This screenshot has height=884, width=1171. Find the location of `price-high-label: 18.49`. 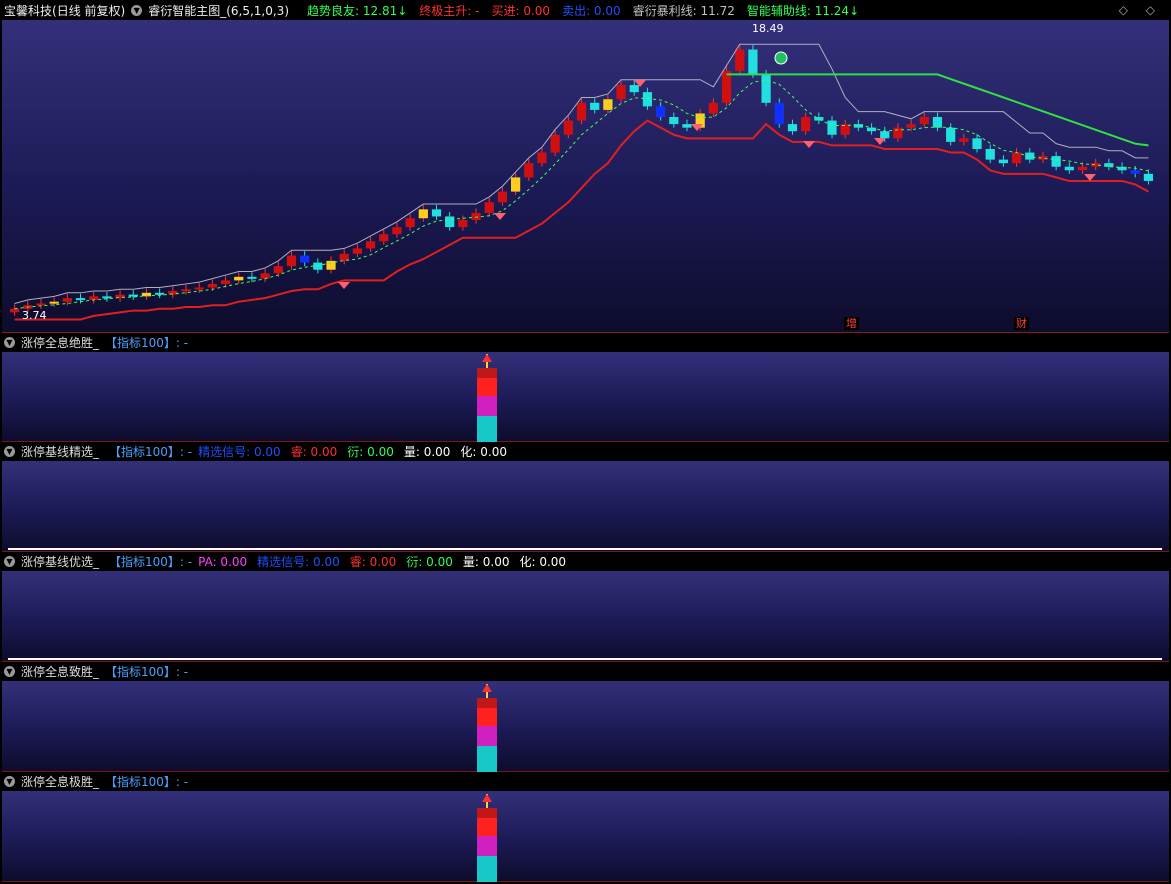

price-high-label: 18.49 is located at coordinates (768, 28).